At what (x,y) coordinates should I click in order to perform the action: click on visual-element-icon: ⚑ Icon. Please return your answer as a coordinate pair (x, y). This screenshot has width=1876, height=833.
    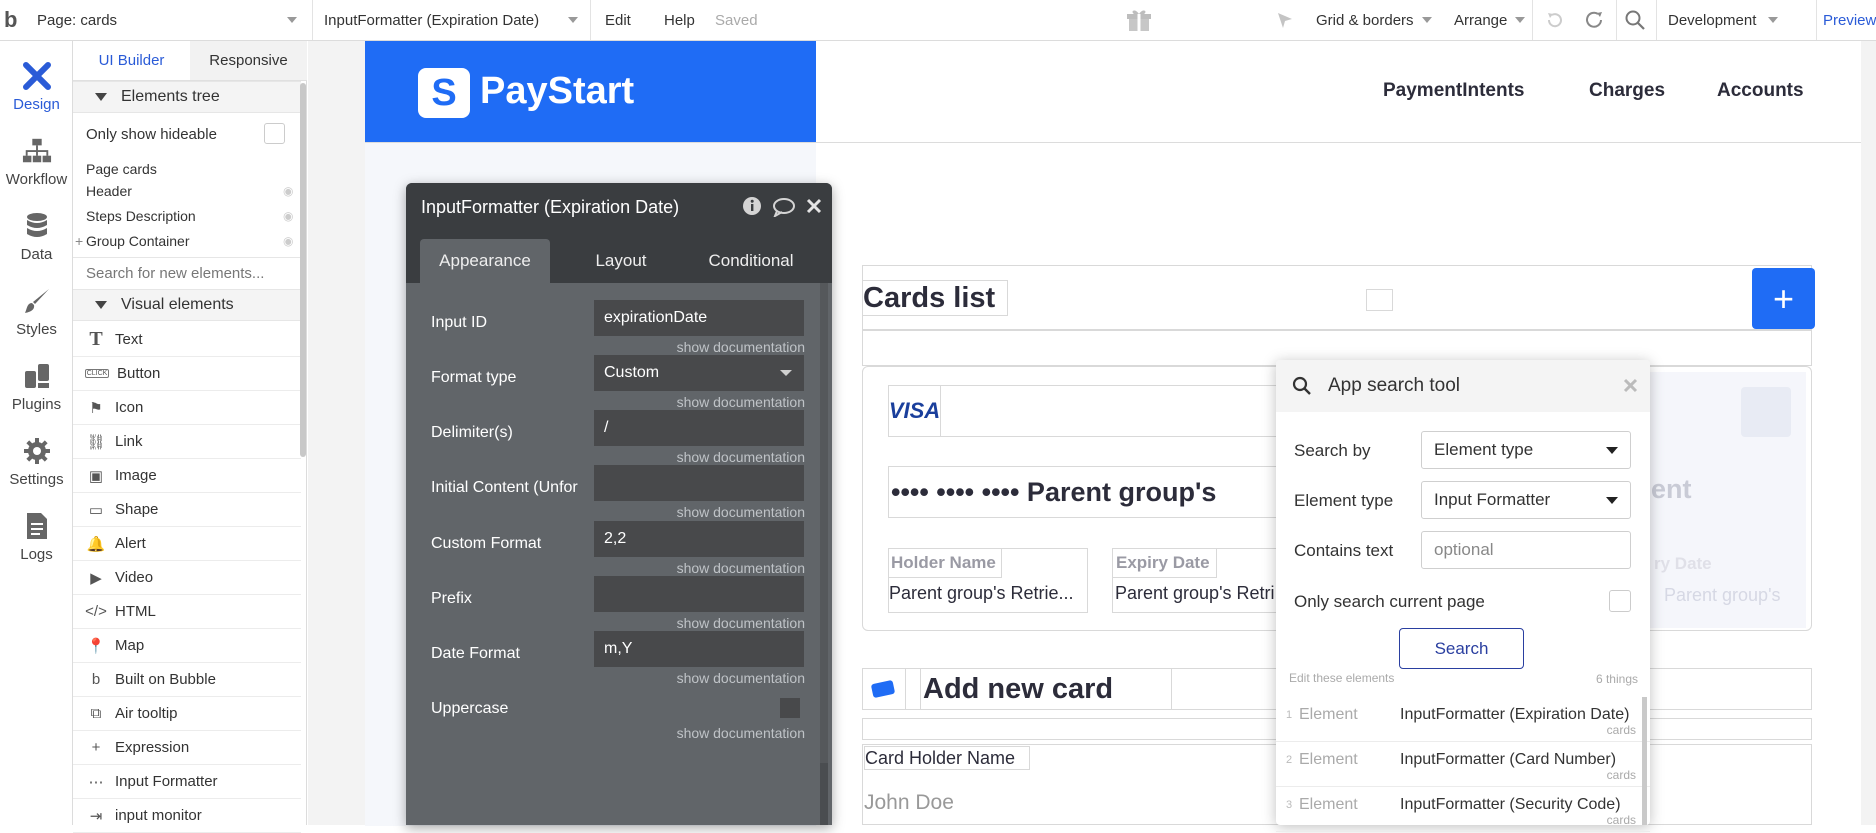
    Looking at the image, I should click on (187, 408).